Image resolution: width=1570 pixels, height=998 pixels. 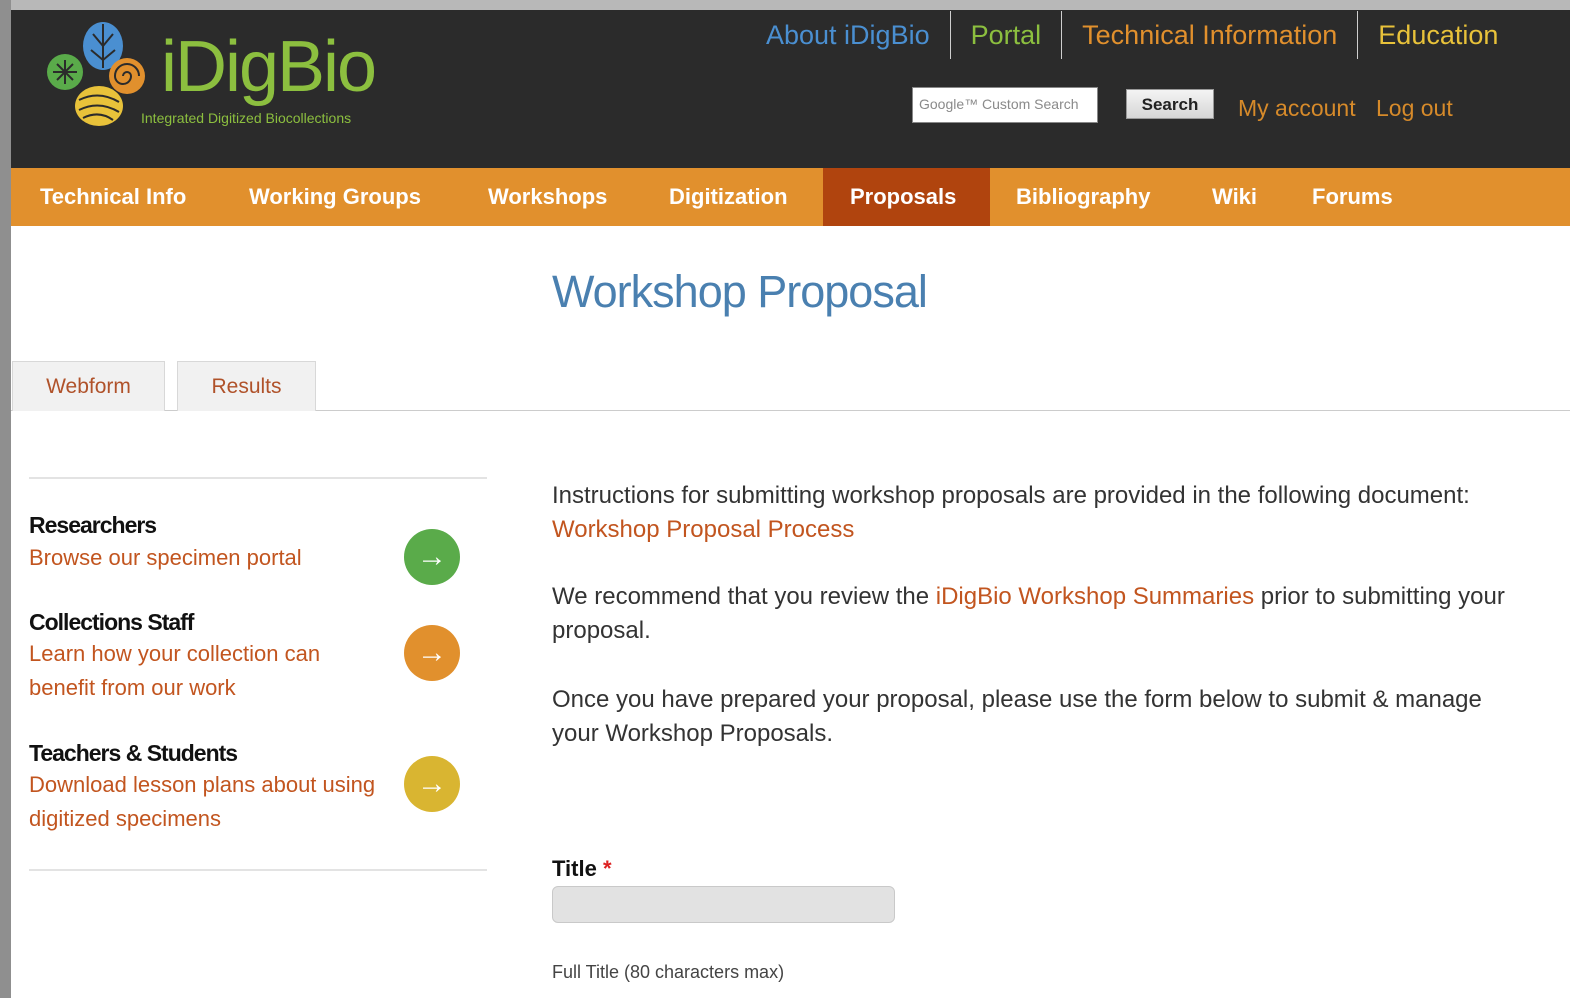 I want to click on search-button: Search, so click(x=1170, y=104).